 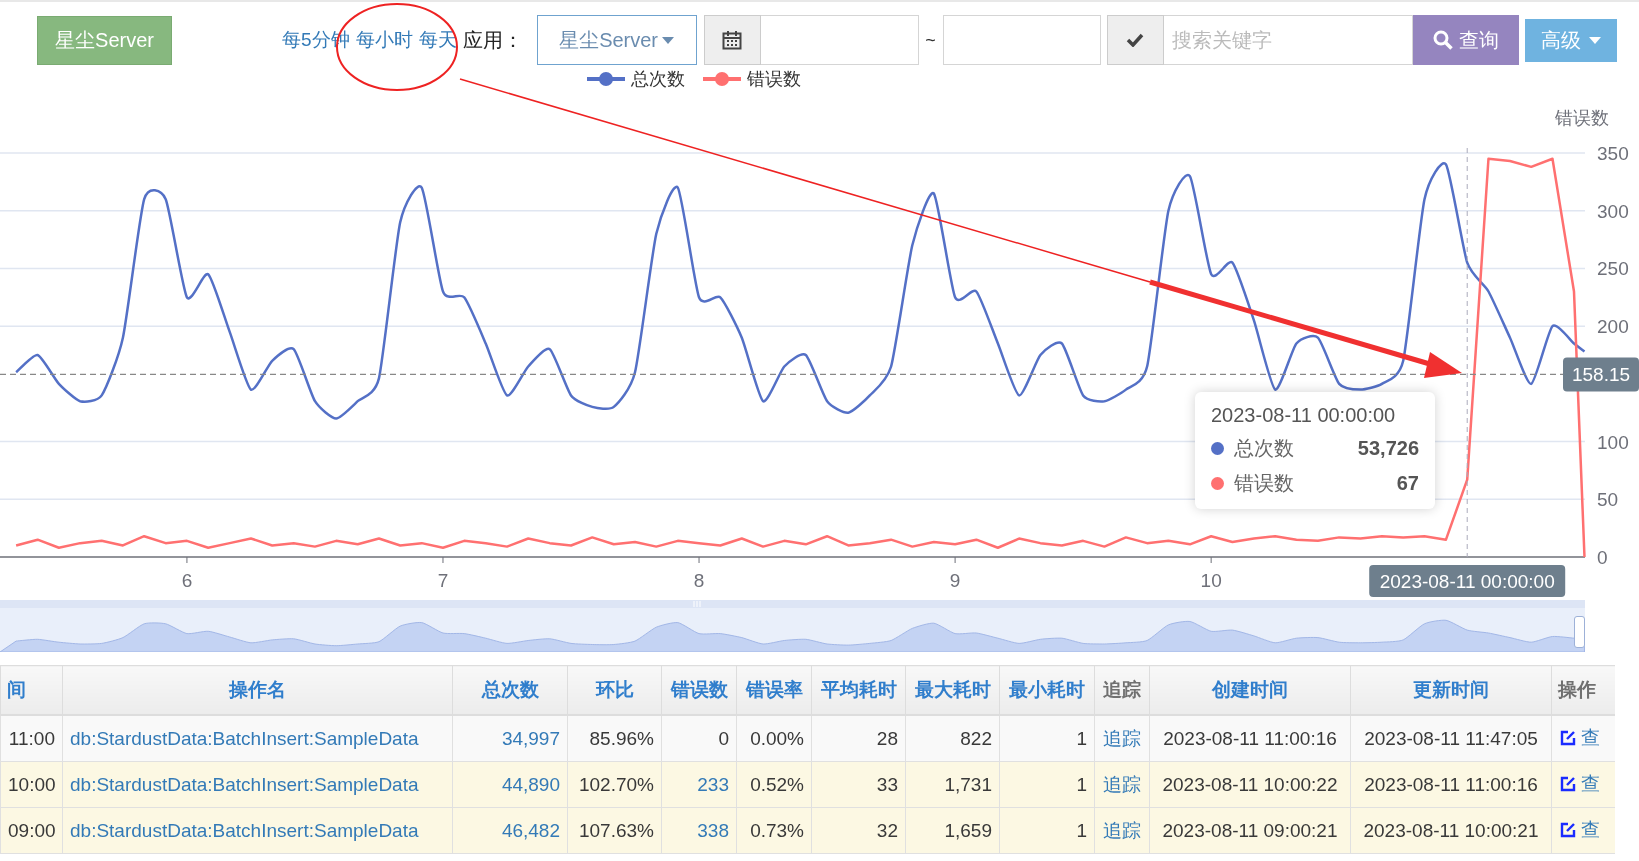 What do you see at coordinates (774, 738) in the screenshot?
I see `table-cell: 0.00%` at bounding box center [774, 738].